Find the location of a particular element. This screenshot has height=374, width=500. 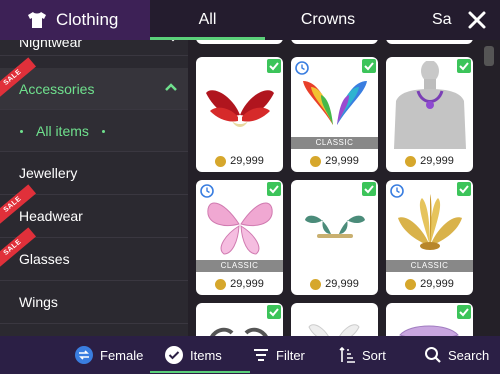

chevron-down-icon is located at coordinates (173, 41).